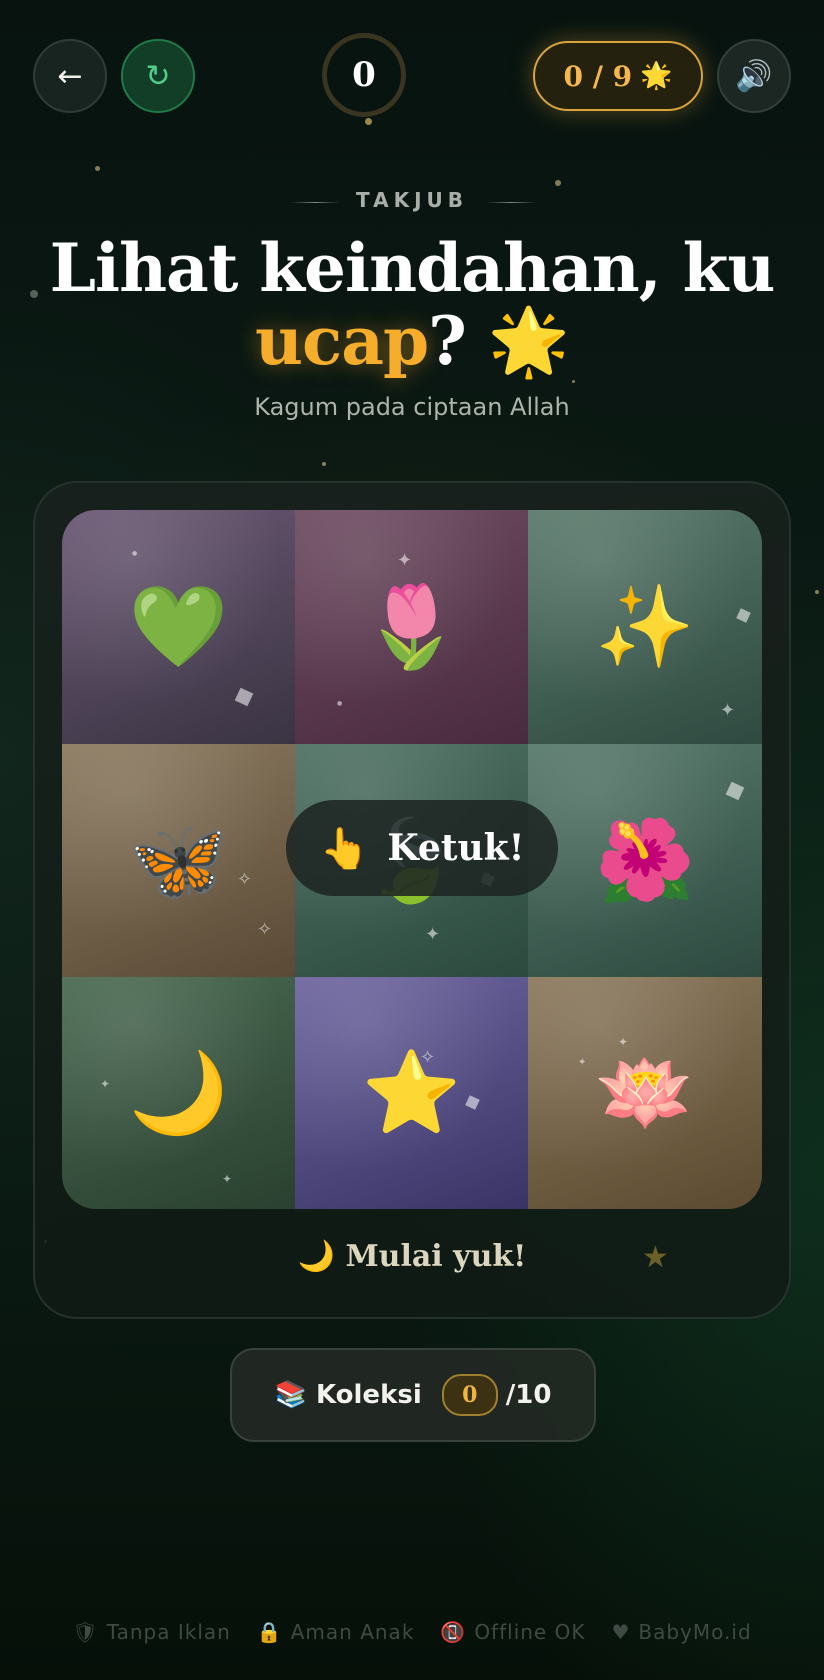 This screenshot has height=1680, width=824. I want to click on tile-tulip: 🌷 ✦ ●, so click(411, 627).